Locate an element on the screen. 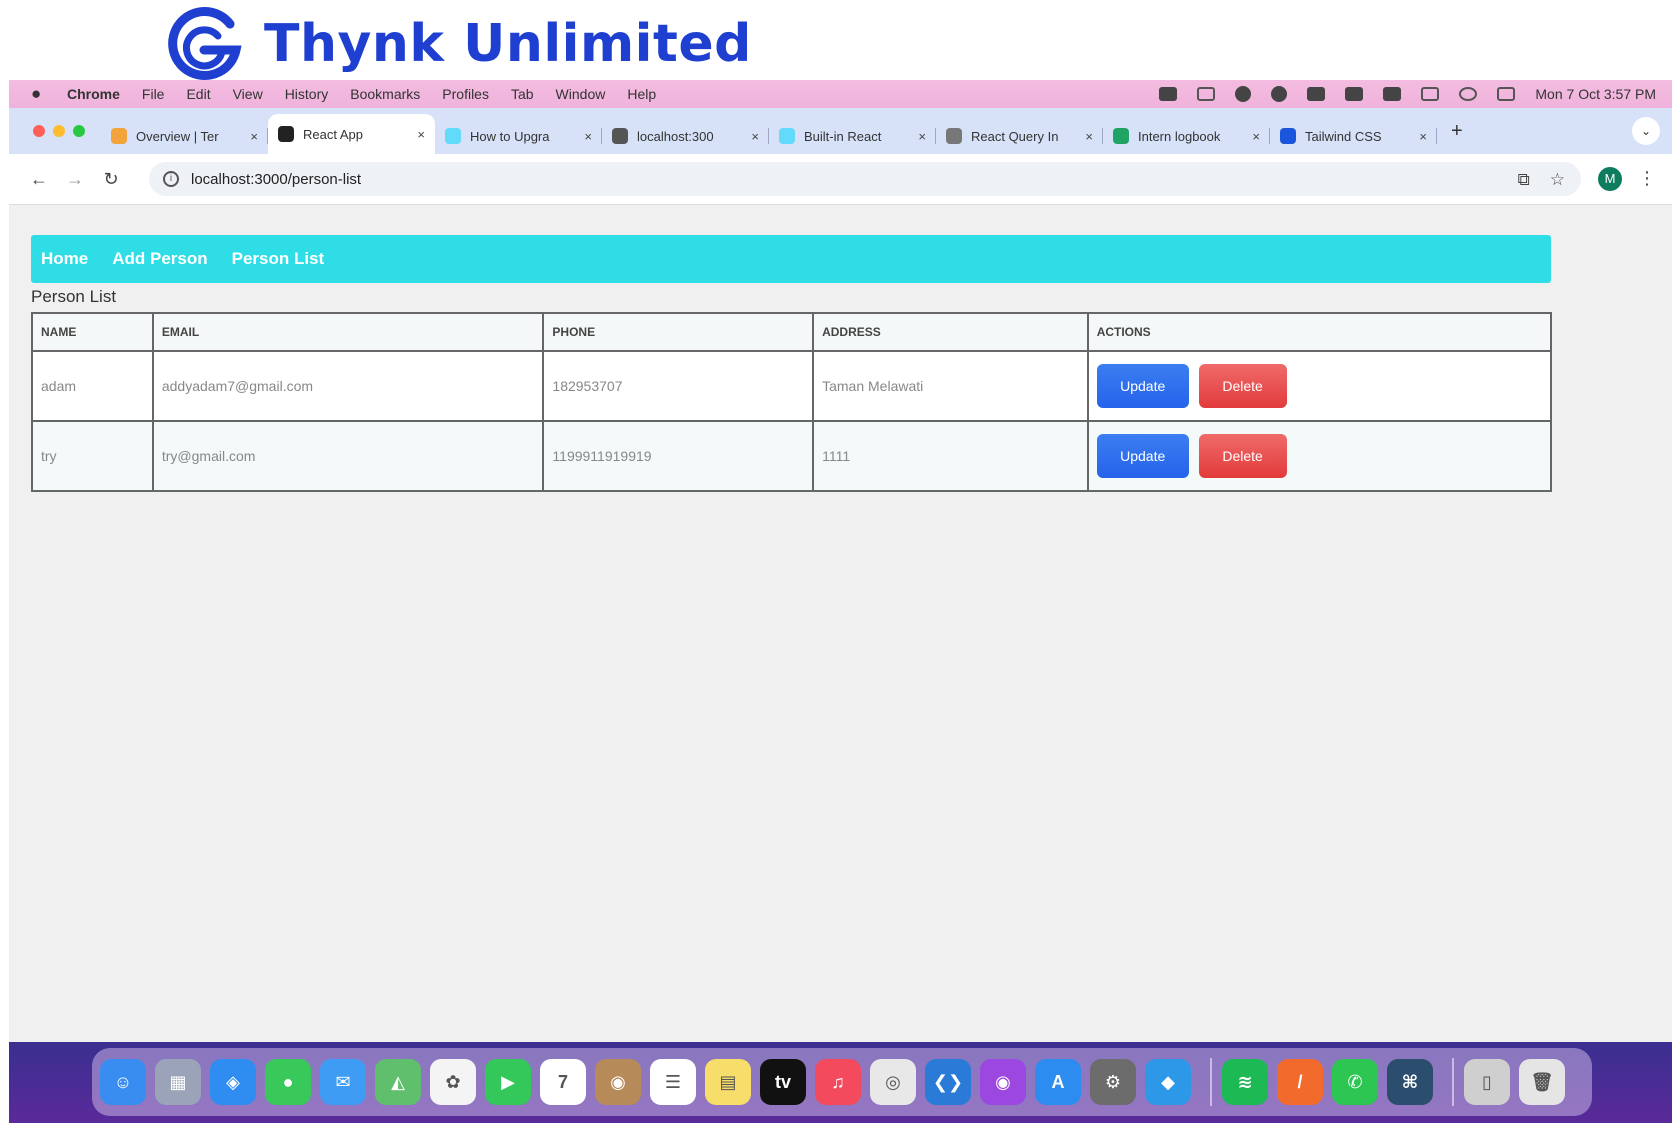 This screenshot has width=1672, height=1123. dock-app-store-icon: A is located at coordinates (1058, 1082).